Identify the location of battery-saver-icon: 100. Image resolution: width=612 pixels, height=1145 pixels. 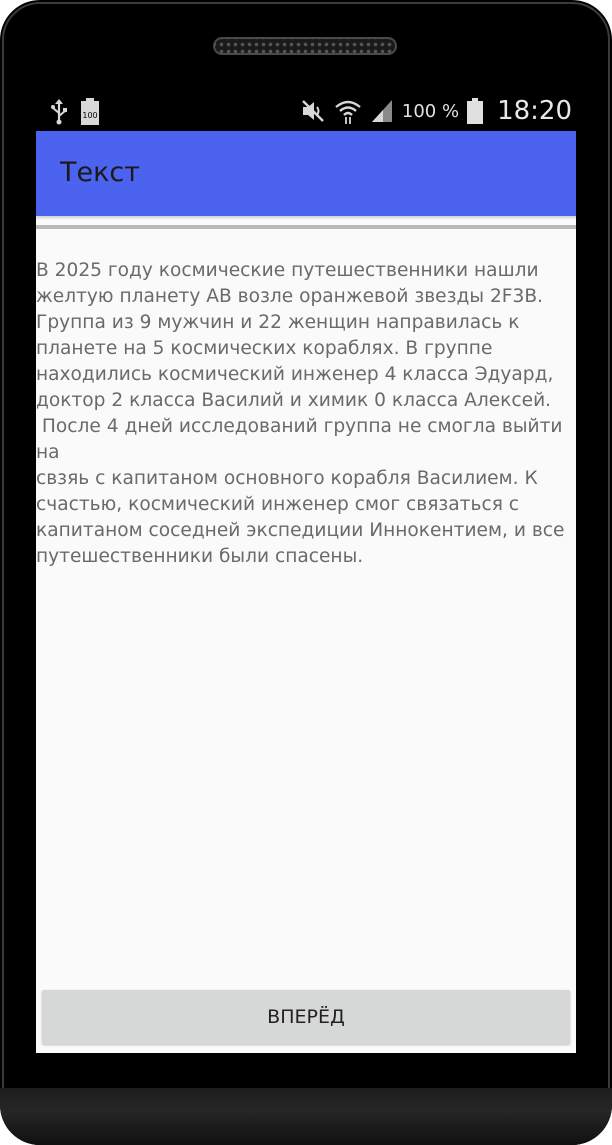
(90, 112).